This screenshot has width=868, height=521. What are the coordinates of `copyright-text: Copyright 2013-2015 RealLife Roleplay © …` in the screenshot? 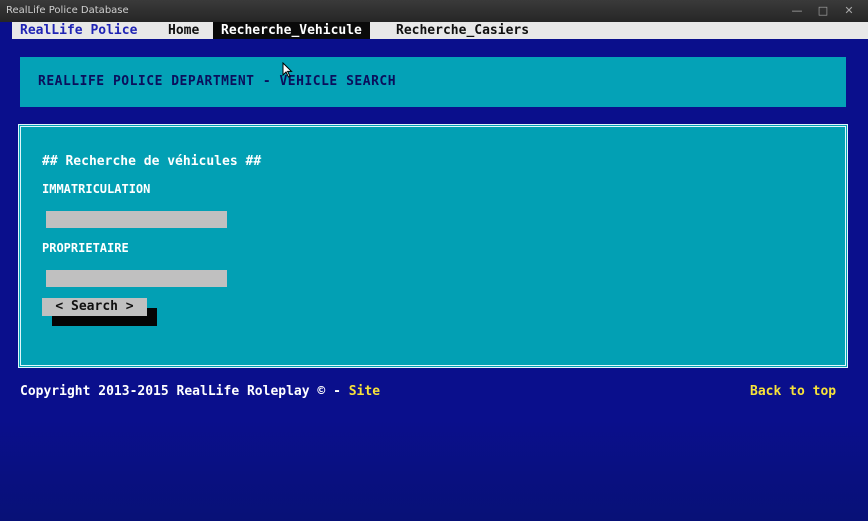 It's located at (184, 391).